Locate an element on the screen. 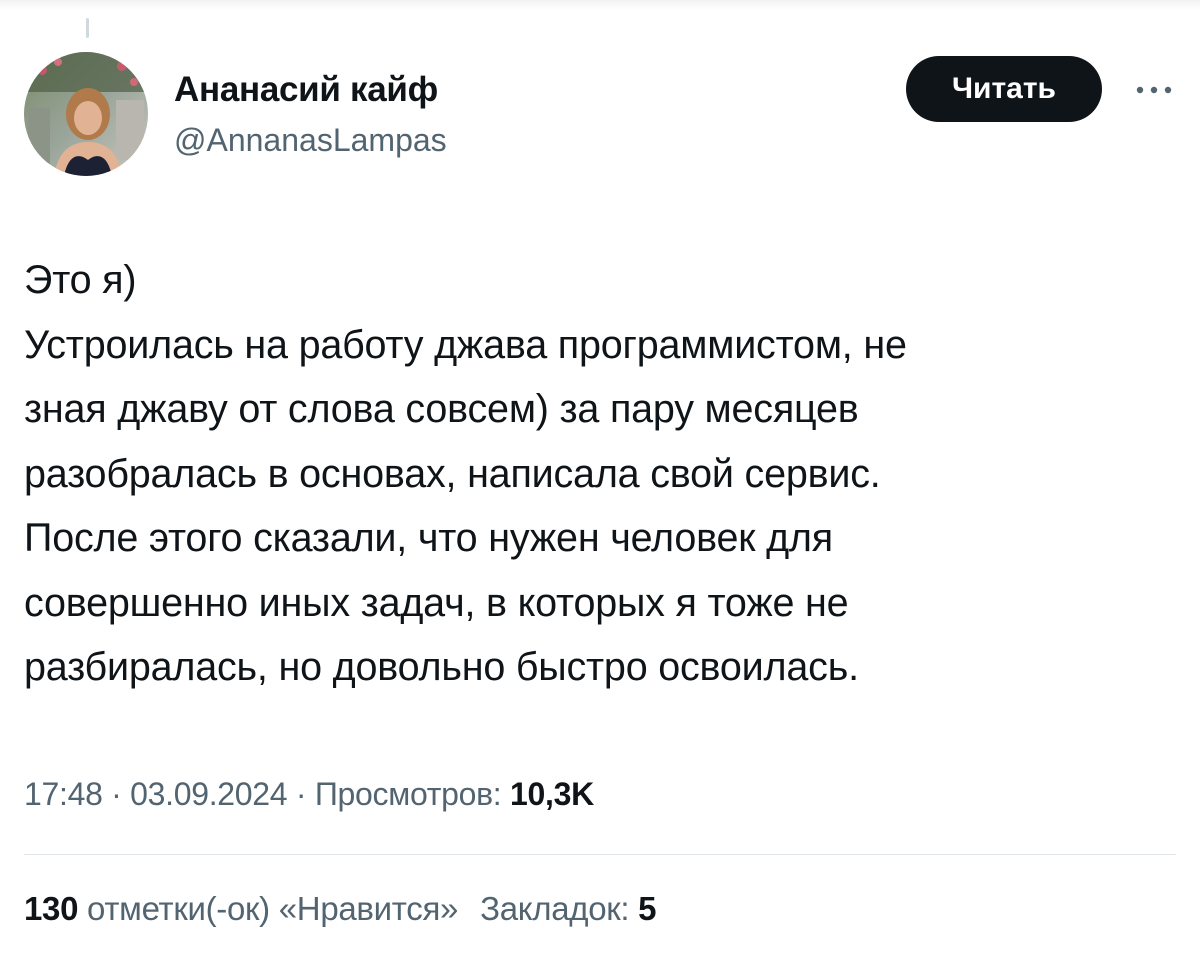  bookmarks-label: Закладок: is located at coordinates (559, 908).